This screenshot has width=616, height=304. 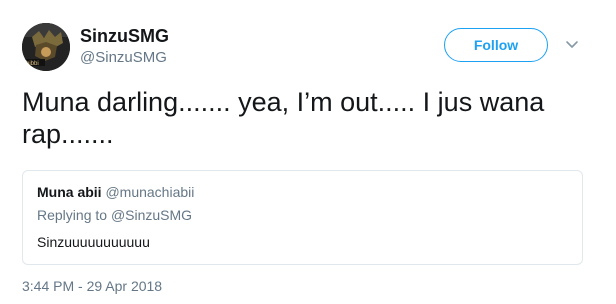 I want to click on avatar: hibbi, so click(x=46, y=47).